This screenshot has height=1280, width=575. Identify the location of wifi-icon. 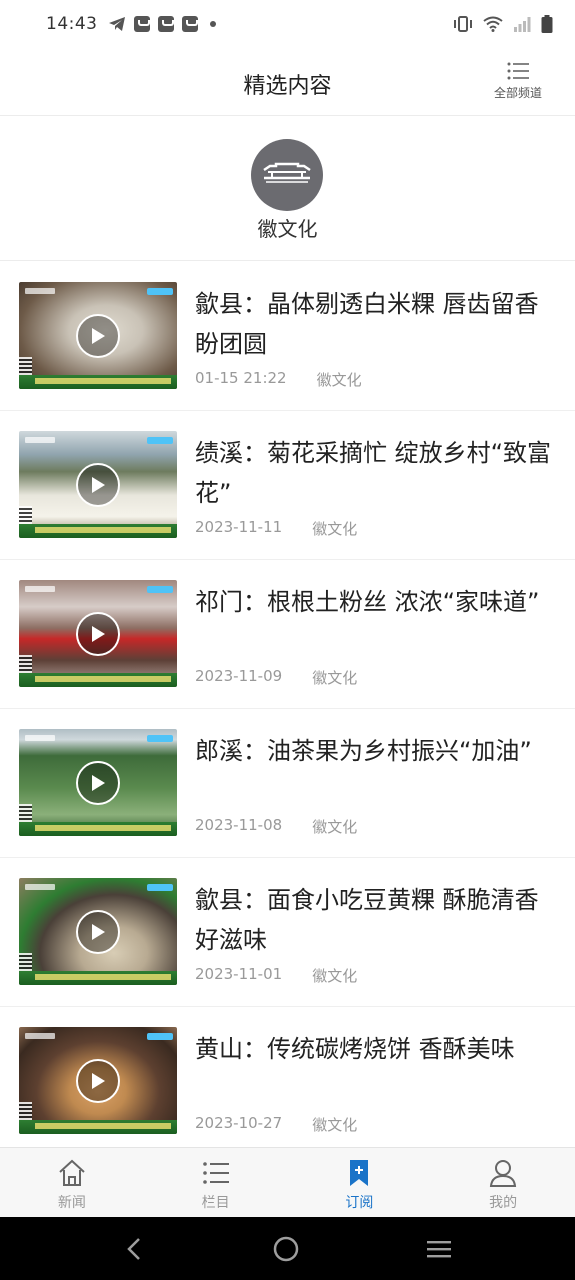
(493, 24).